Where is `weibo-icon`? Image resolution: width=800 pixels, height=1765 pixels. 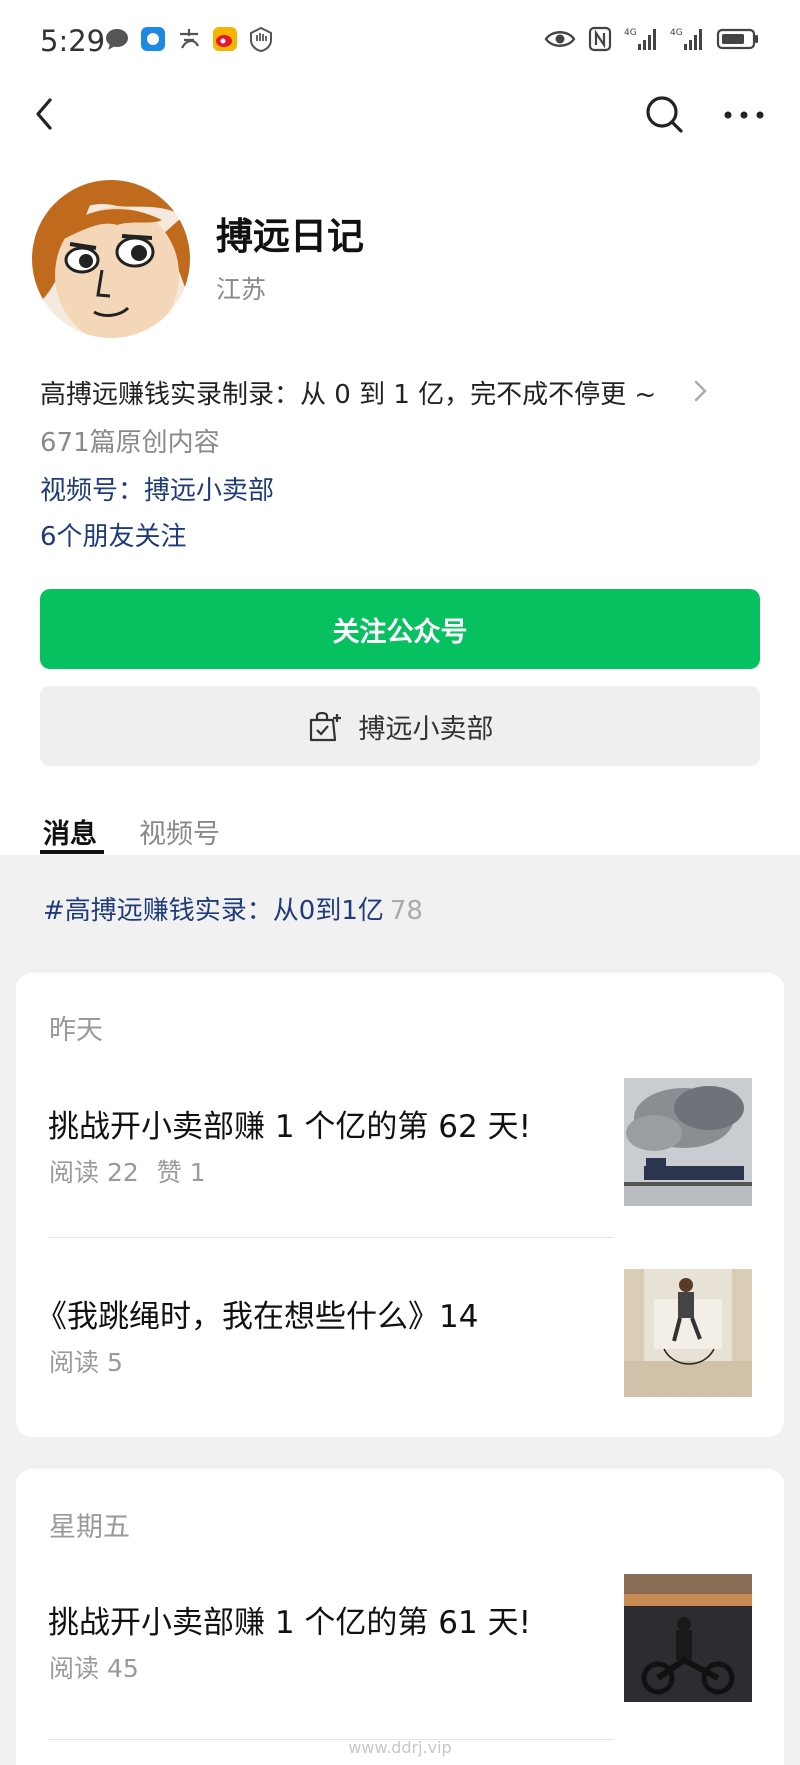
weibo-icon is located at coordinates (225, 39).